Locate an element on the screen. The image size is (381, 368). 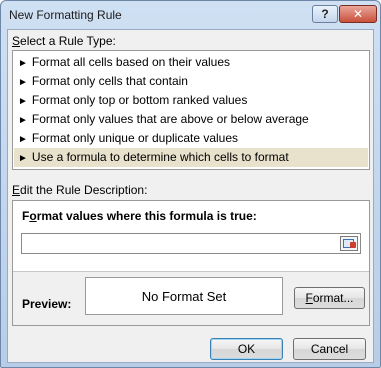
help-button: ? is located at coordinates (325, 14).